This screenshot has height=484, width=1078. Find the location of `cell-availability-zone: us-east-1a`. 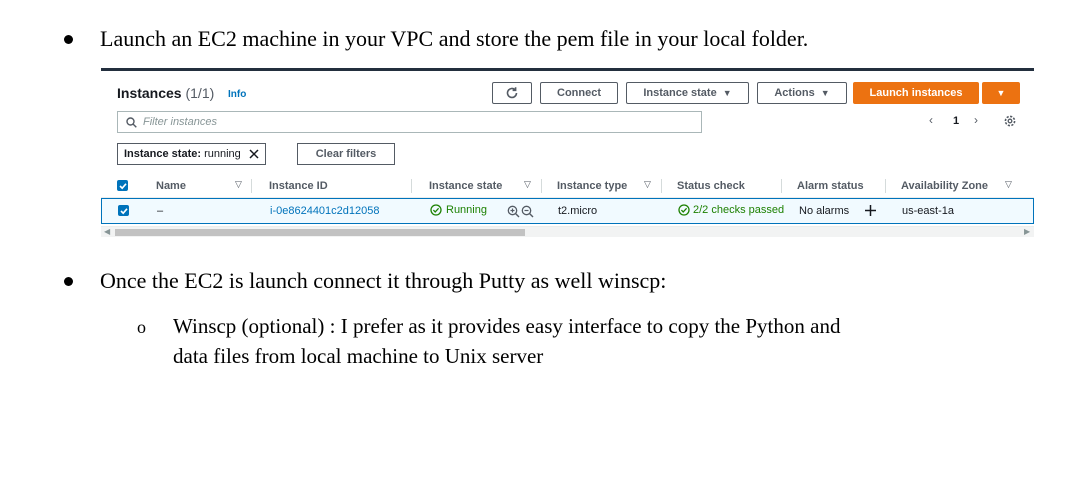

cell-availability-zone: us-east-1a is located at coordinates (928, 211).